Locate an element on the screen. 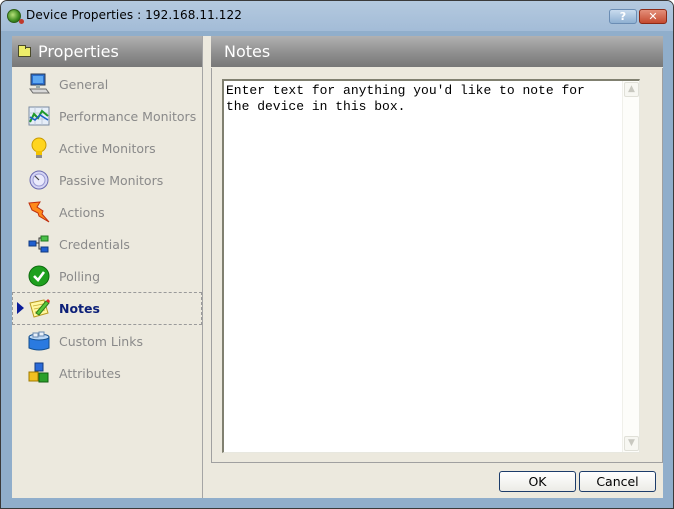  lightbulb-icon is located at coordinates (39, 147).